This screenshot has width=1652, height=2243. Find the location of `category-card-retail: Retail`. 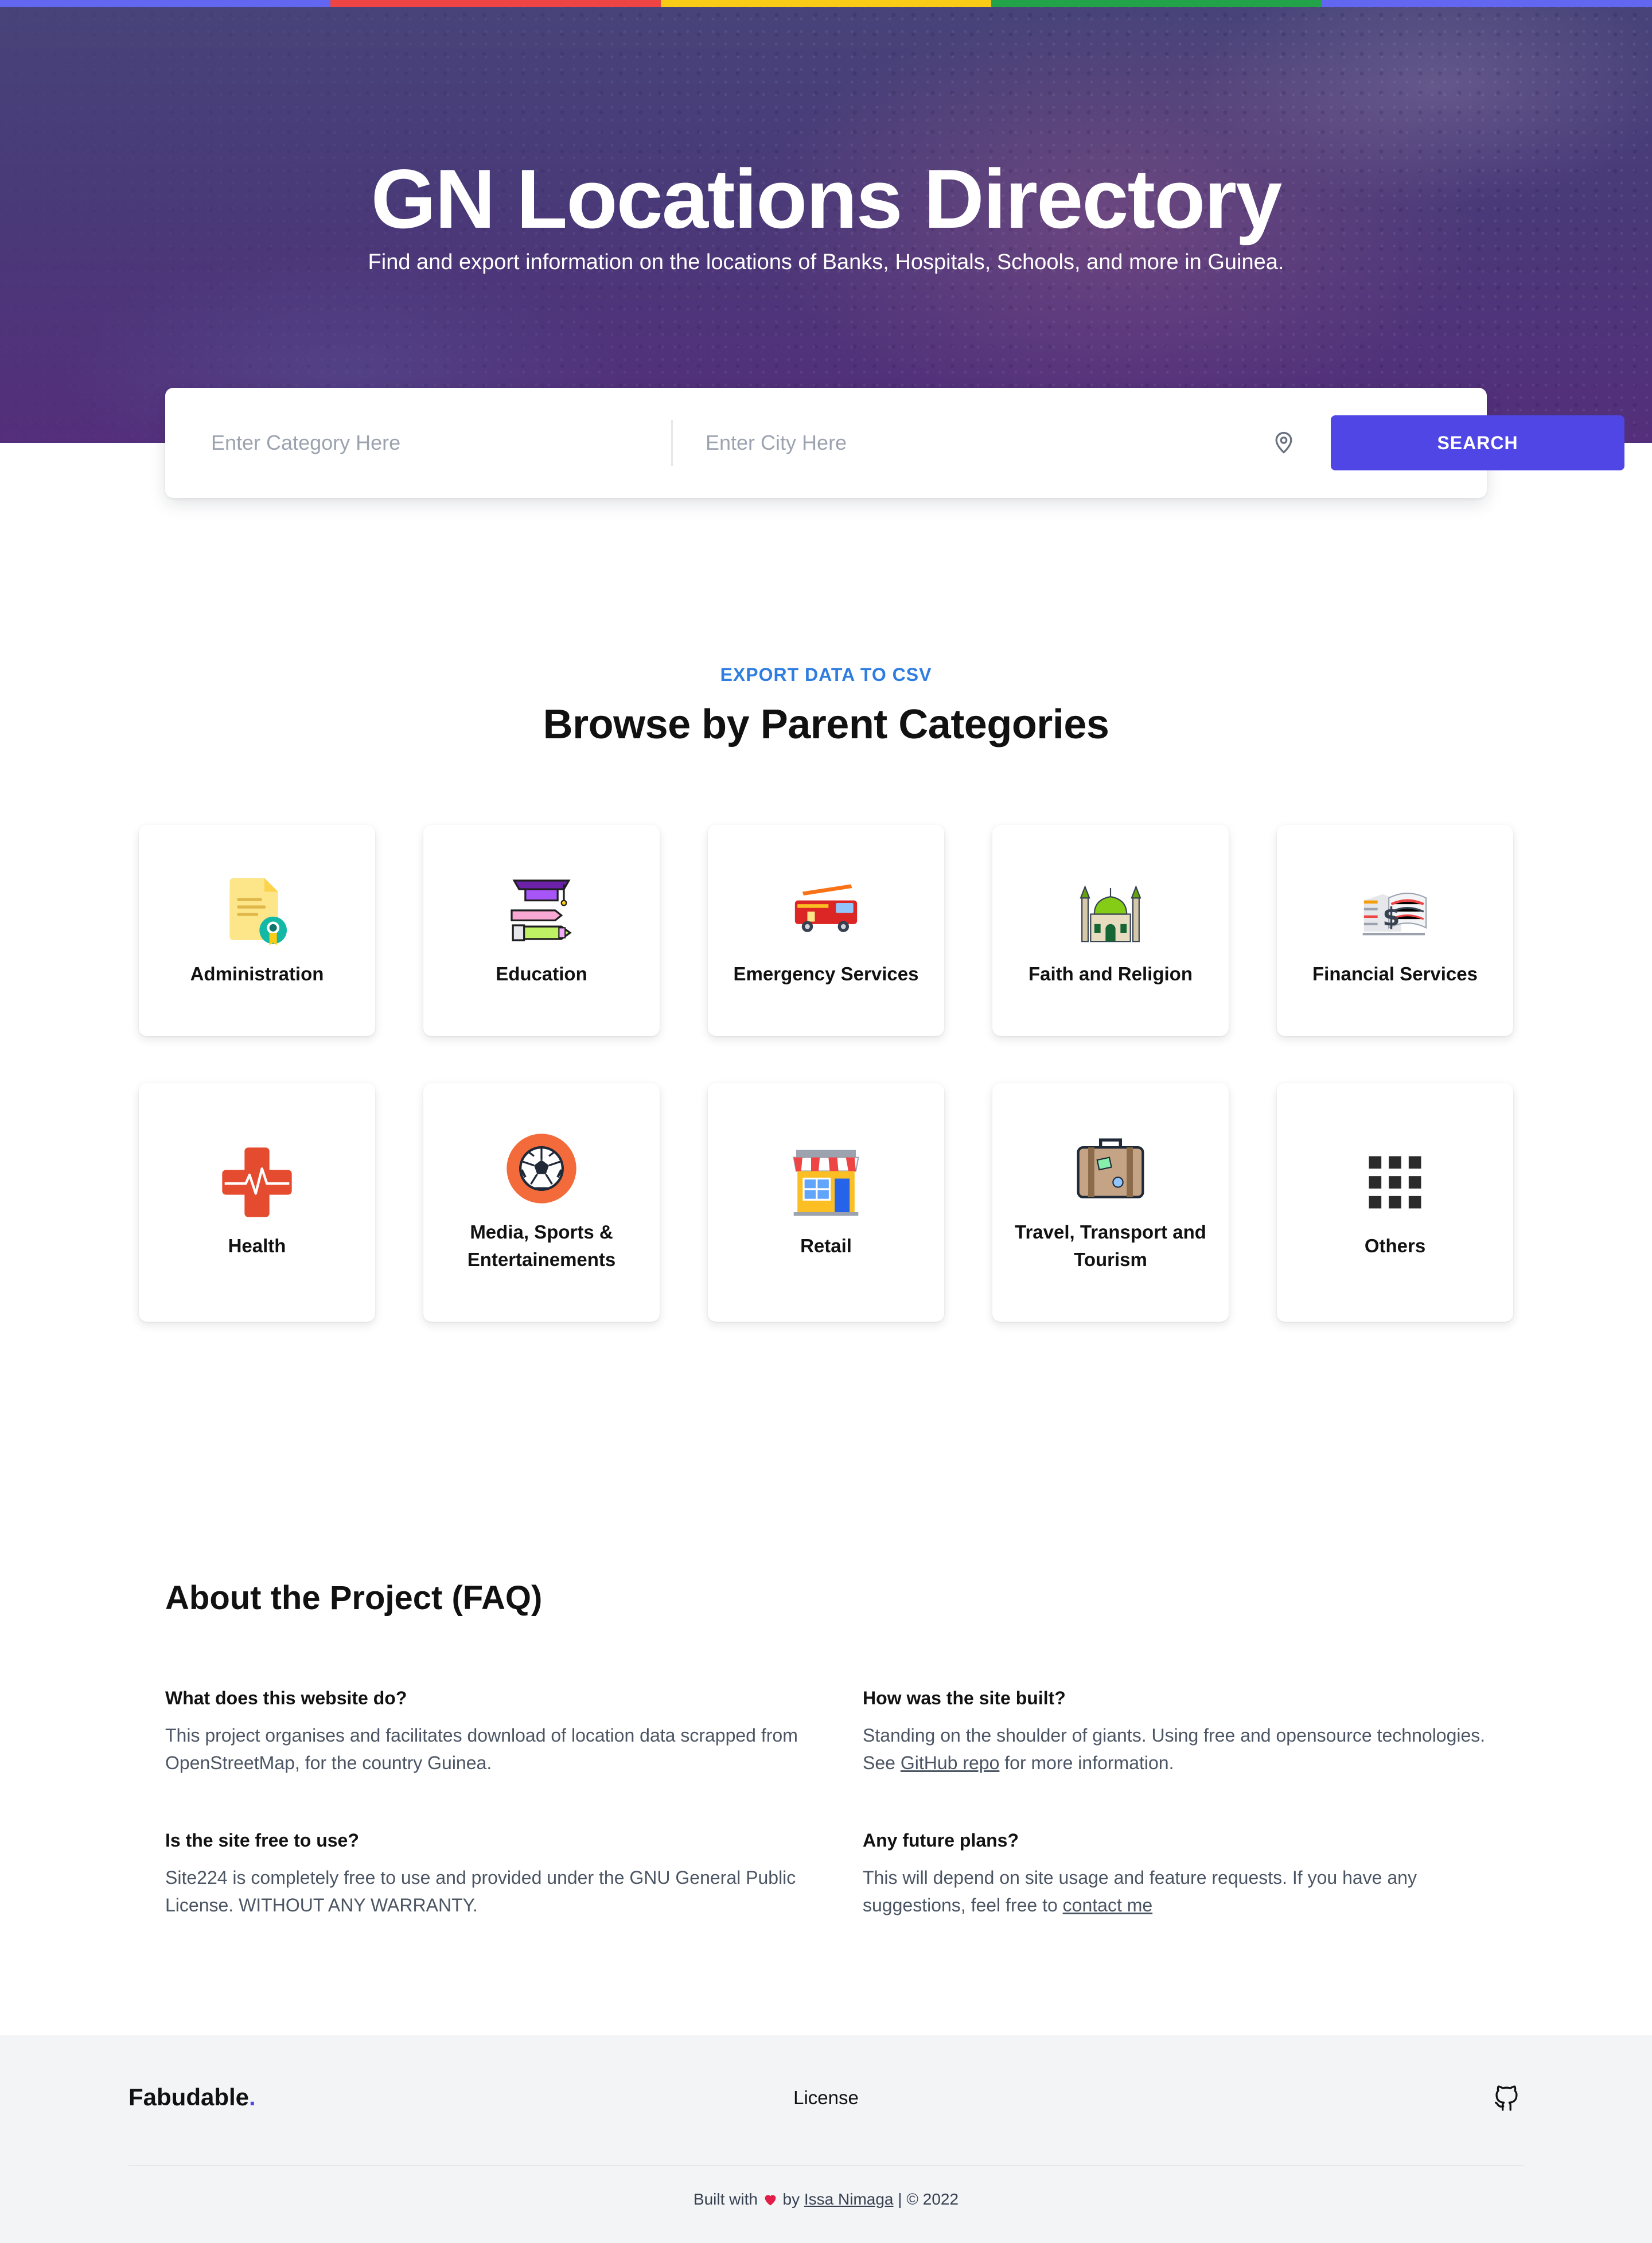

category-card-retail: Retail is located at coordinates (826, 1202).